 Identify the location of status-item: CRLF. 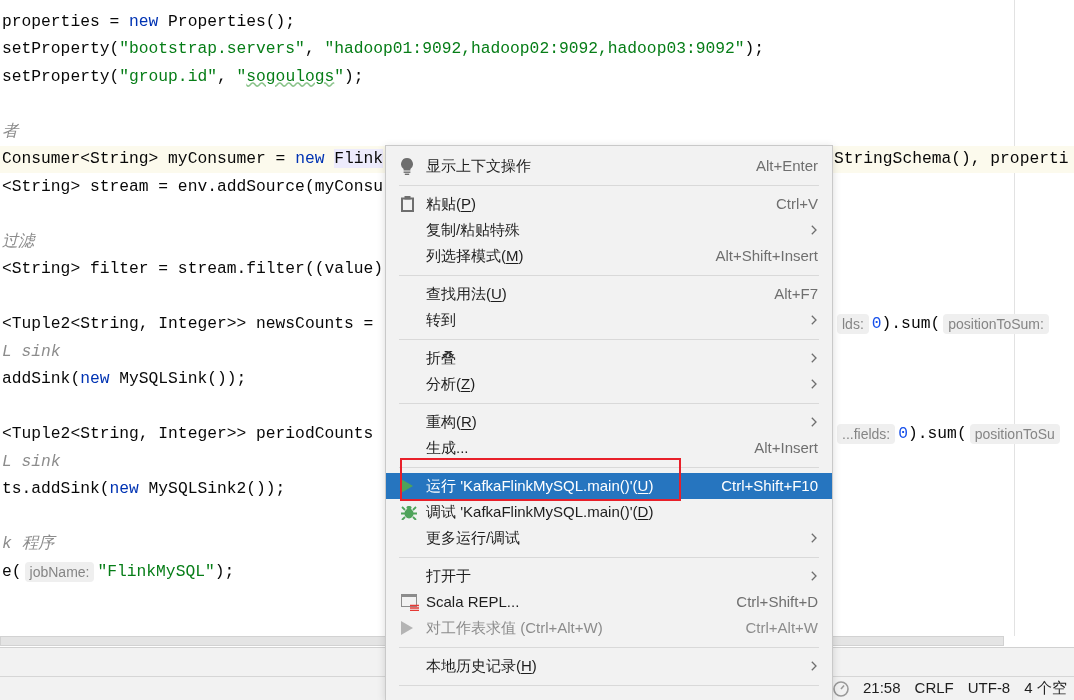
(934, 688).